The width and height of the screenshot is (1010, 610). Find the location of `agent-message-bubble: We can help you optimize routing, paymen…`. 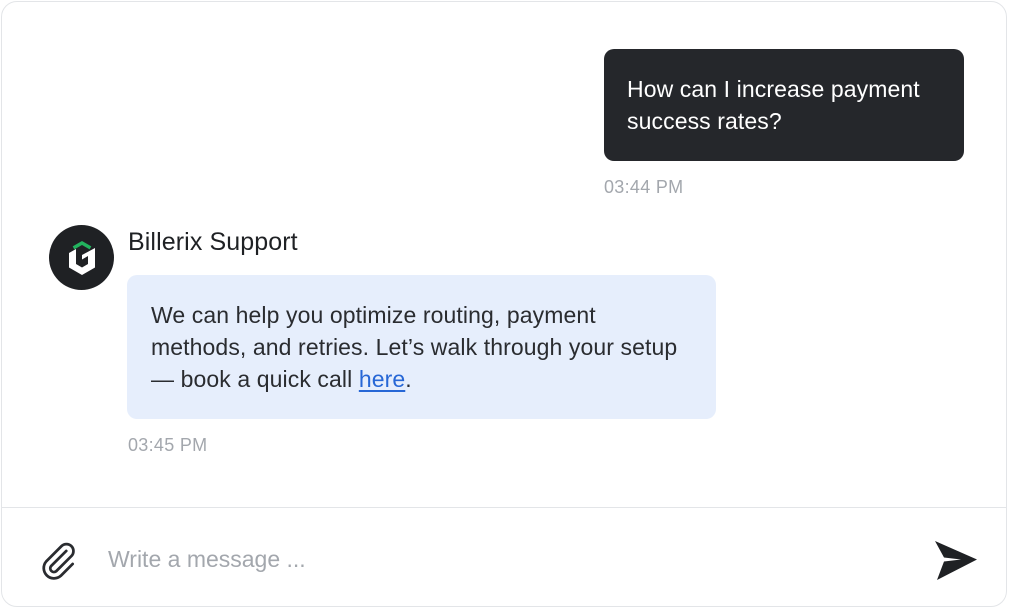

agent-message-bubble: We can help you optimize routing, paymen… is located at coordinates (421, 347).